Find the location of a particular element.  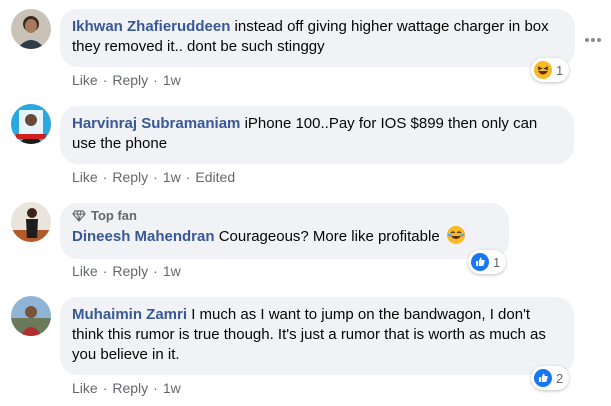

reaction-summary: 2 is located at coordinates (550, 378).